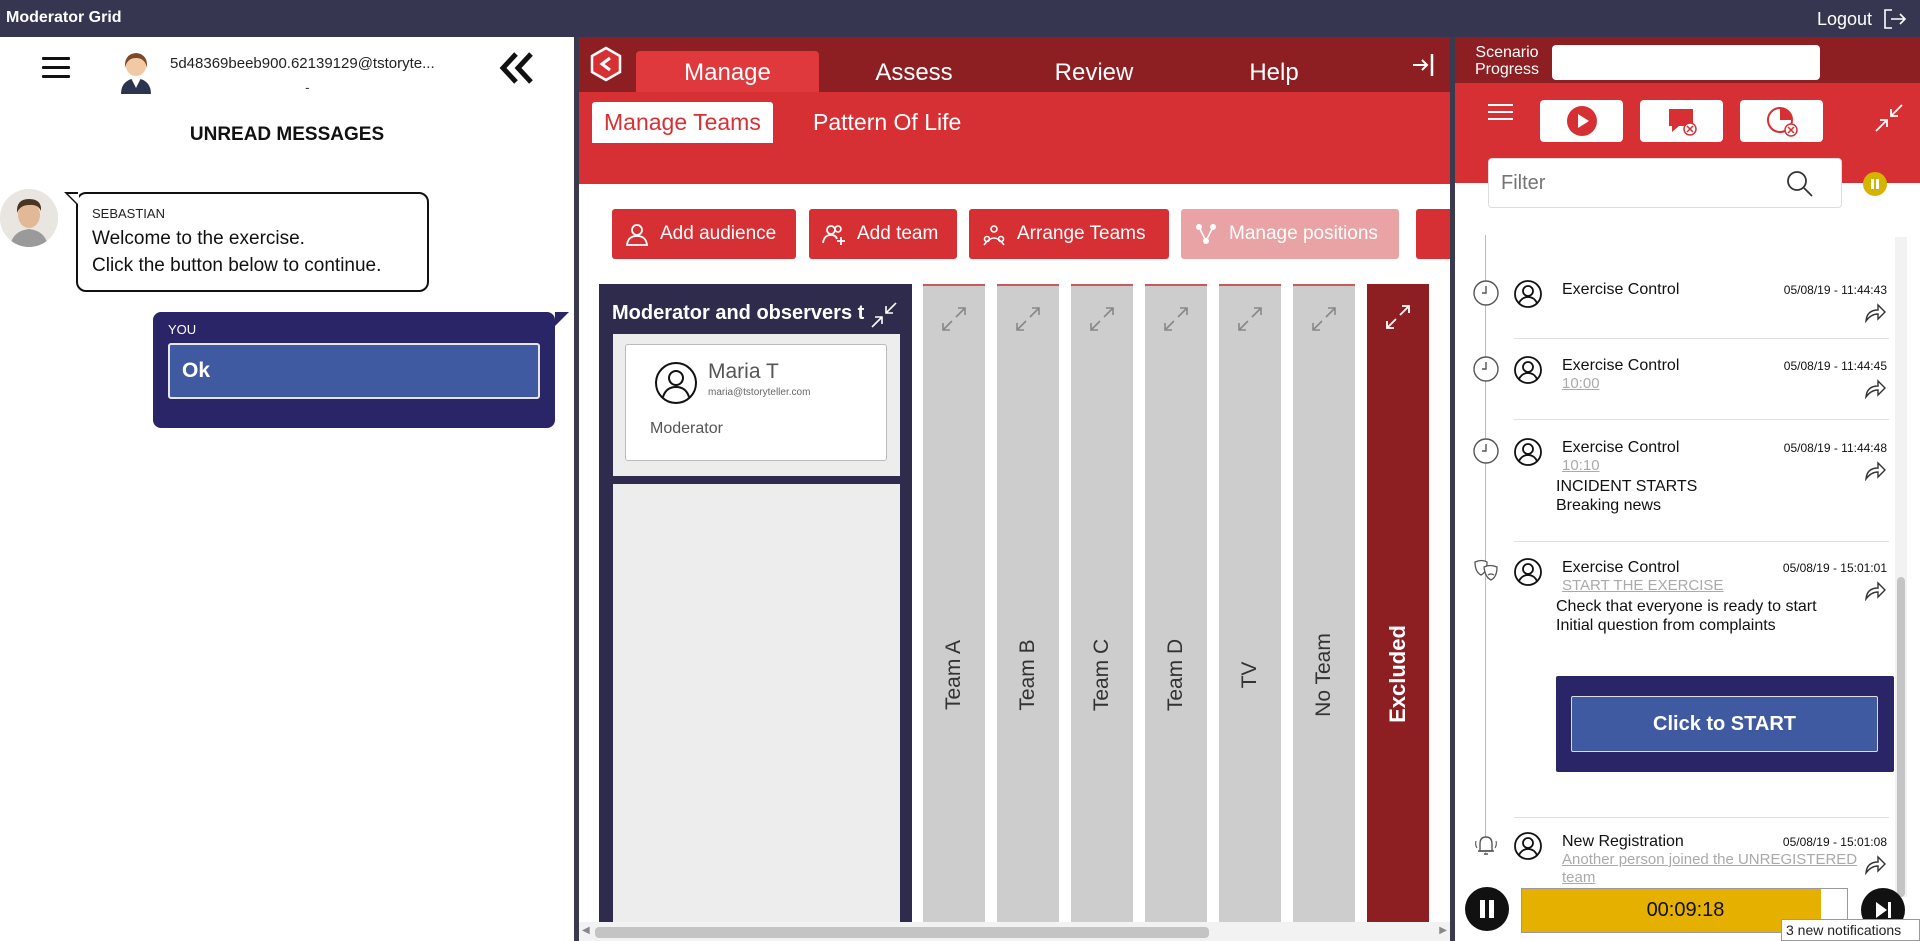 This screenshot has height=941, width=1920. Describe the element at coordinates (1681, 121) in the screenshot. I see `messages-stop-button` at that location.